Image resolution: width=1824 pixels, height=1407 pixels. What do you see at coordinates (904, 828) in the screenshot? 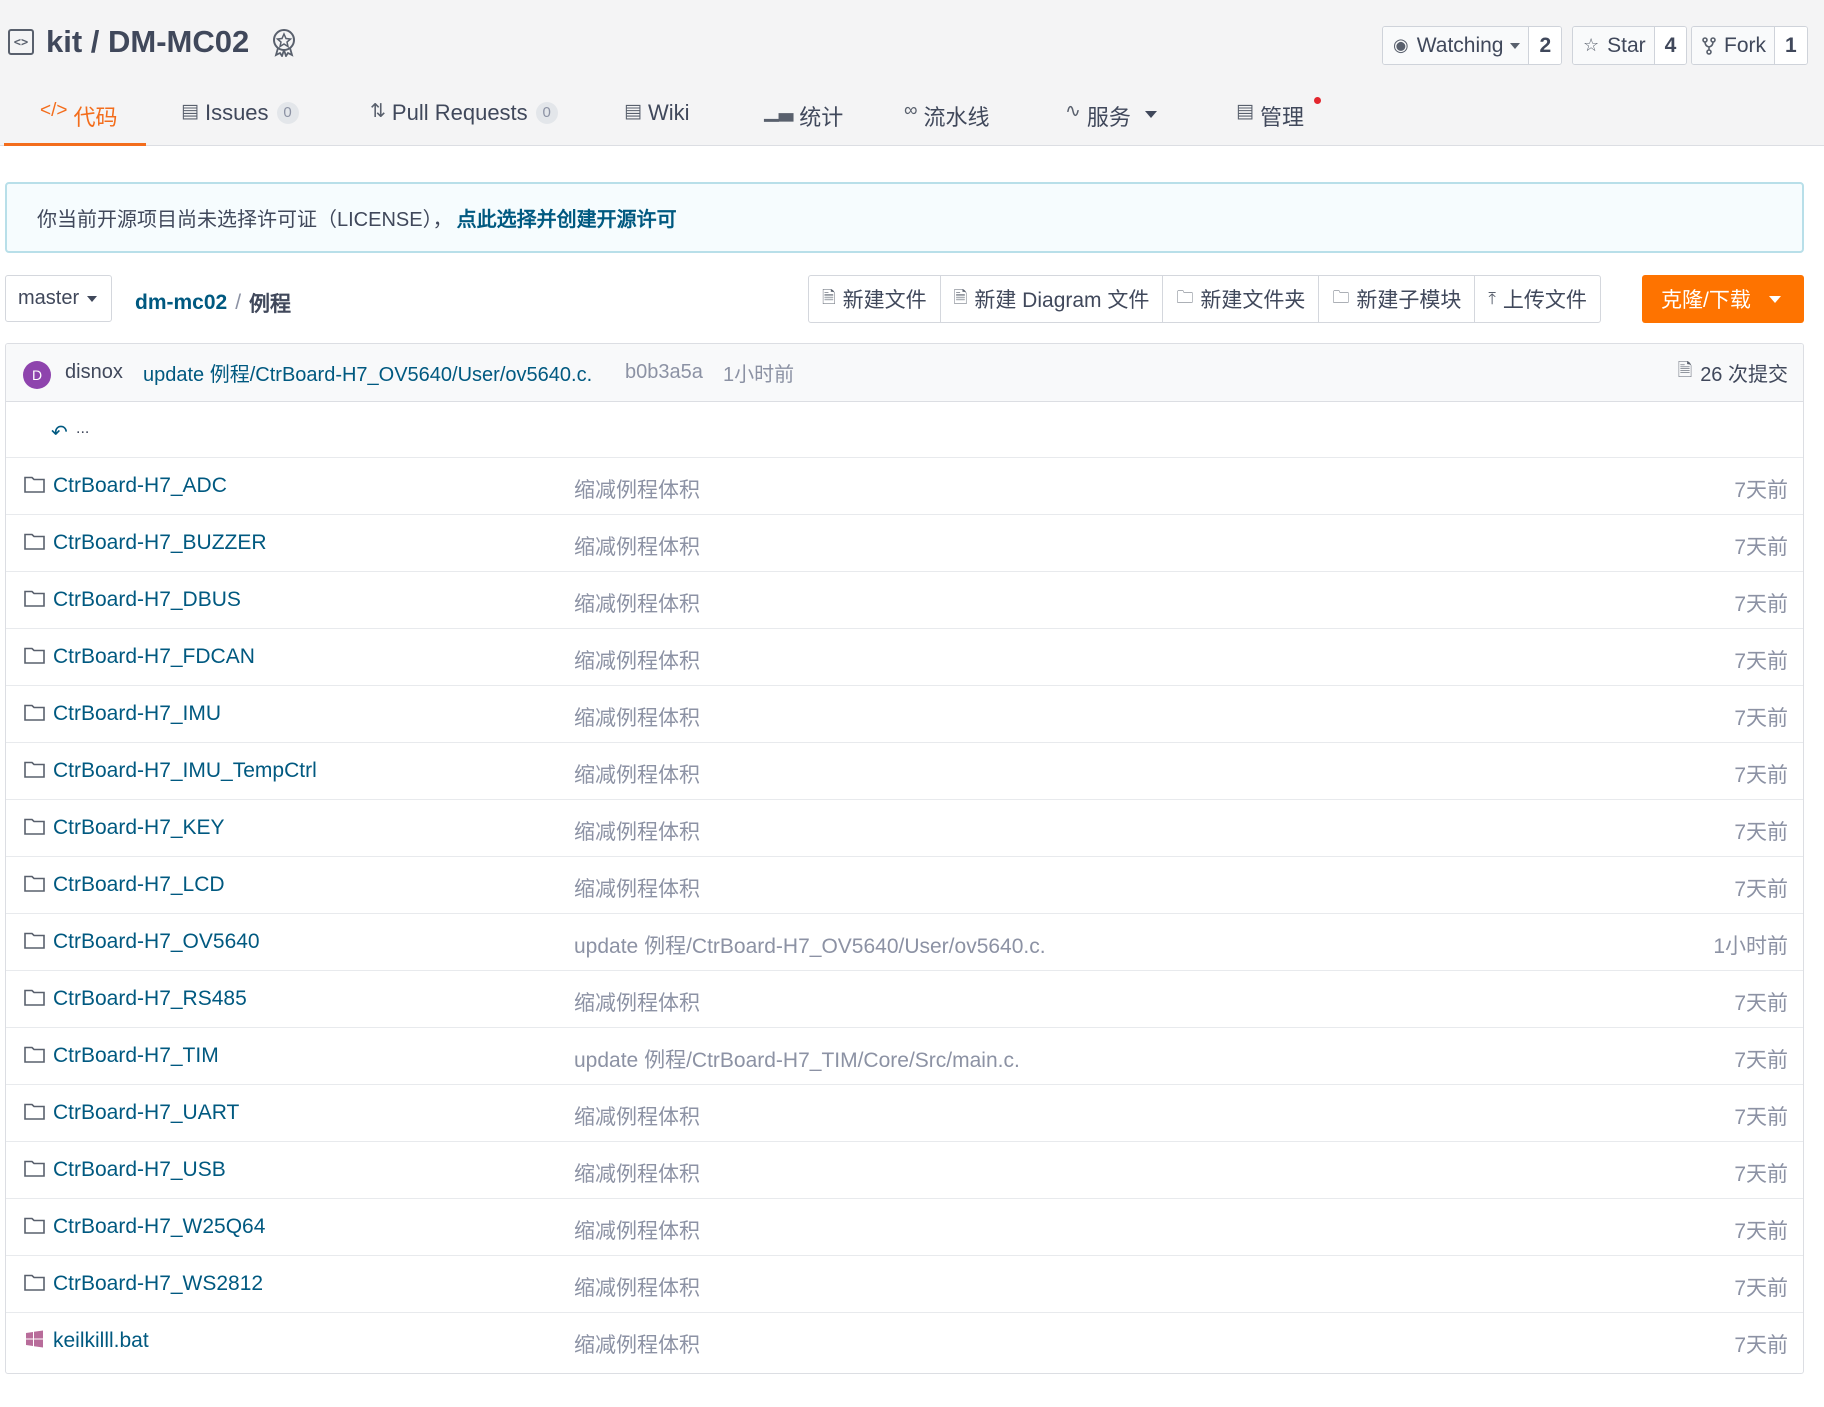
I see `table-row: CtrBoard-H7_KEY 缩减例程体积 7天前` at bounding box center [904, 828].